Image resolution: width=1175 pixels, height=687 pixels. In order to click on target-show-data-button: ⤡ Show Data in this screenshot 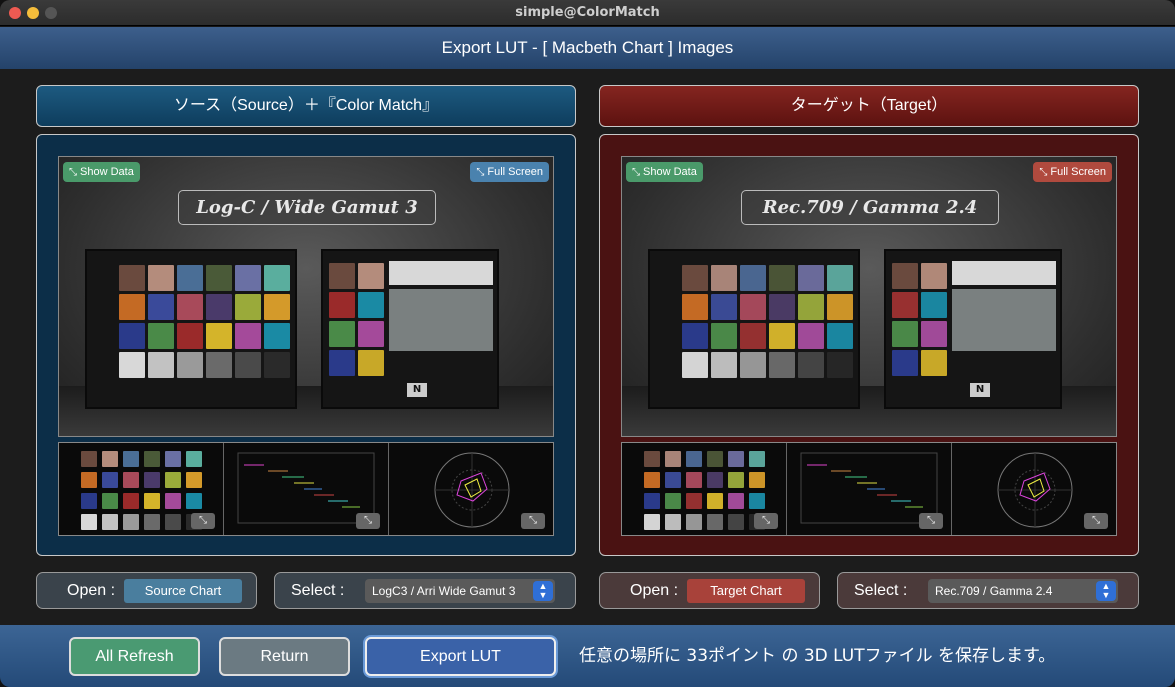, I will do `click(664, 172)`.